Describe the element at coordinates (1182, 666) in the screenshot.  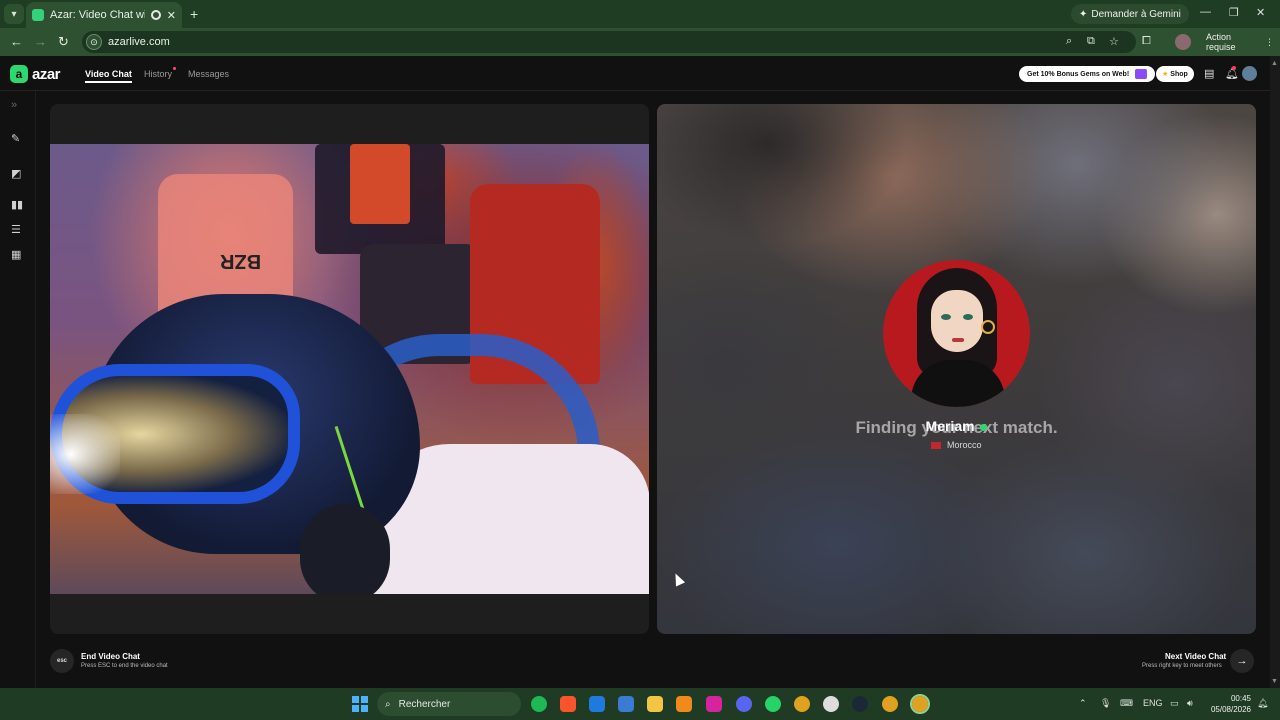
I see `next-chat-hint: Press right key to meet others` at that location.